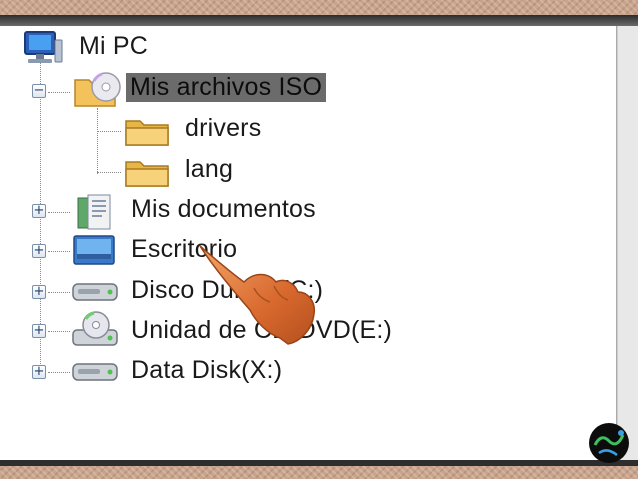 Image resolution: width=638 pixels, height=479 pixels. What do you see at coordinates (94, 250) in the screenshot?
I see `desktop-icon` at bounding box center [94, 250].